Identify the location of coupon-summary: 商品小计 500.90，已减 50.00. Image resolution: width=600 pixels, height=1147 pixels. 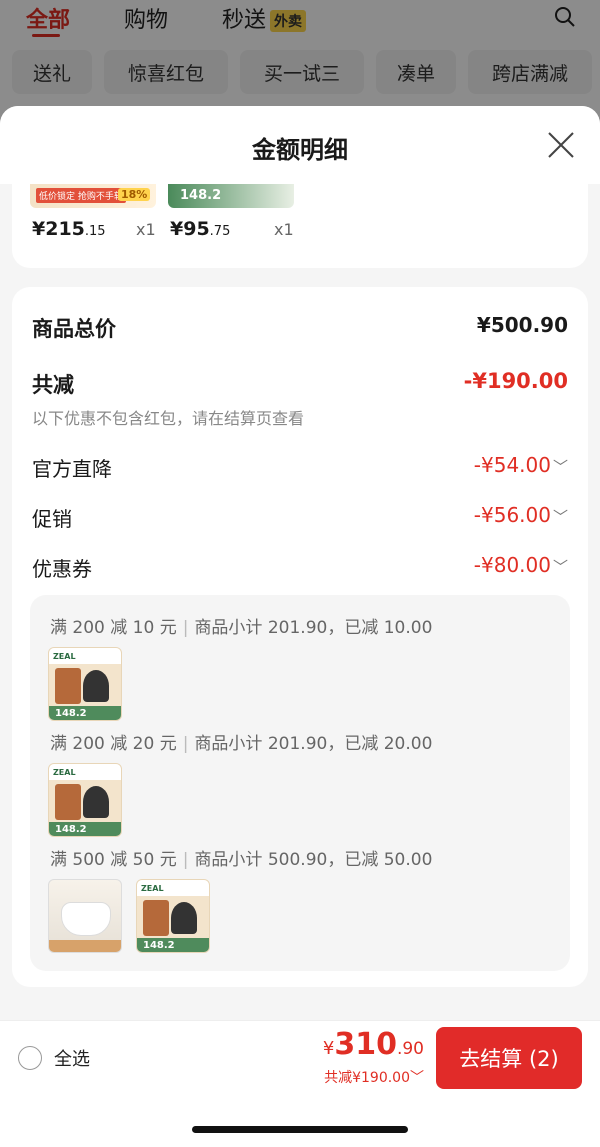
(313, 860).